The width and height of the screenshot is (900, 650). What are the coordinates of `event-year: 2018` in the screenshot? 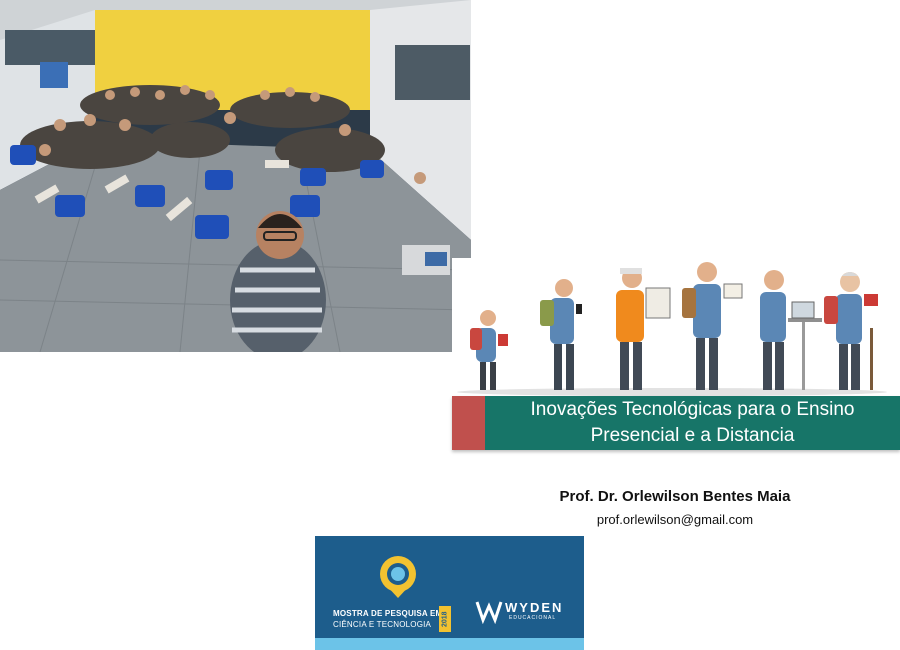 It's located at (445, 619).